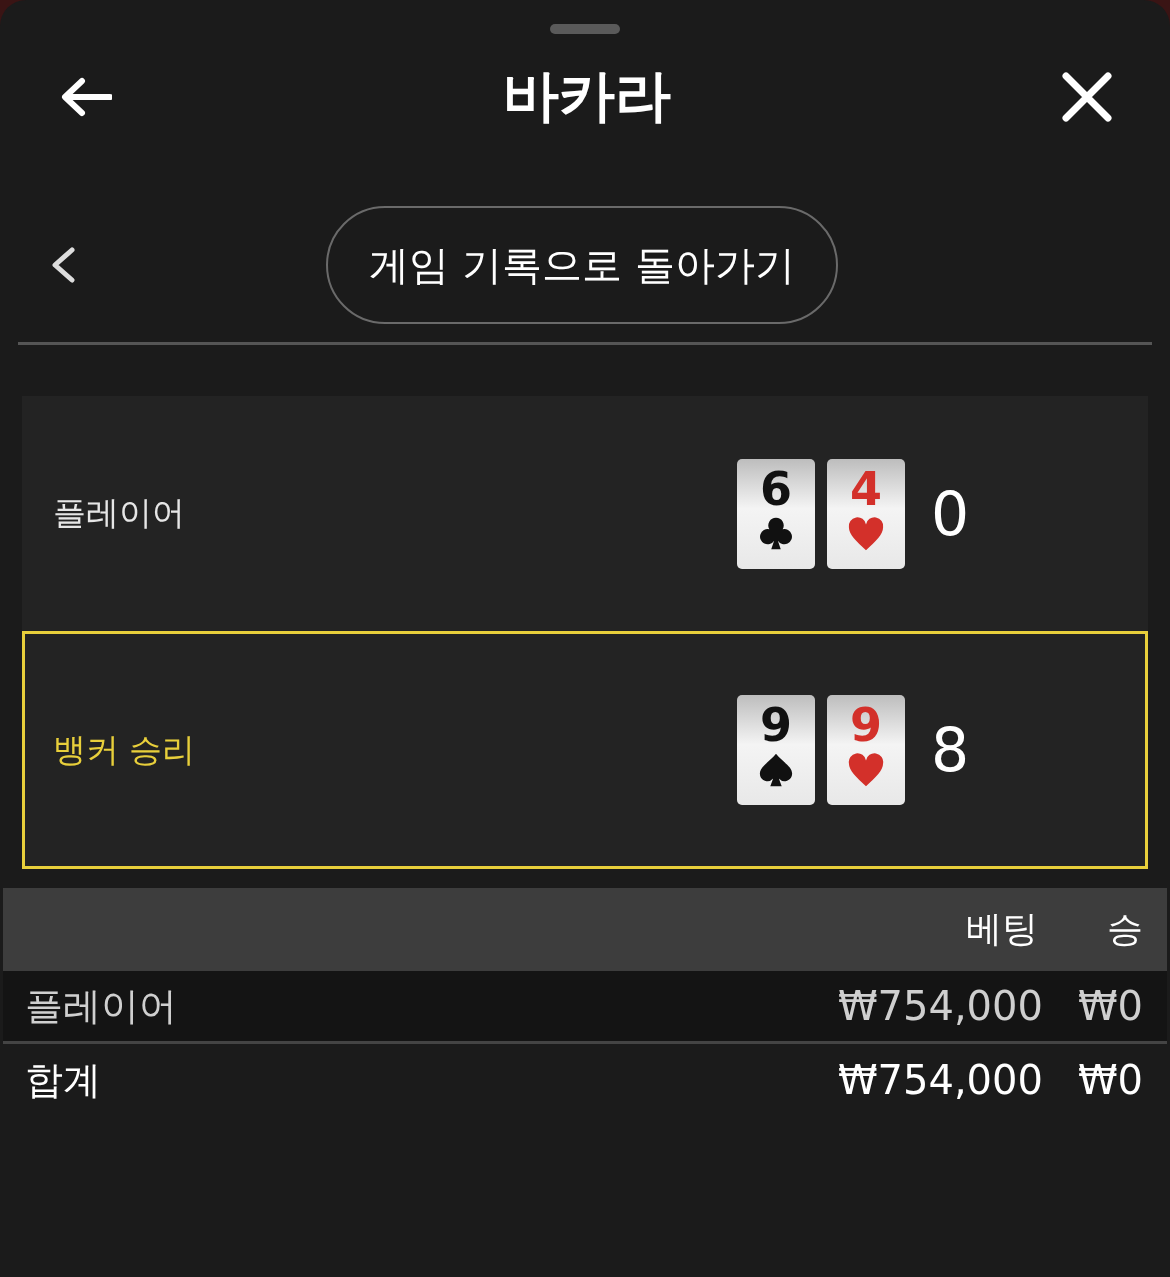 The width and height of the screenshot is (1170, 1277). What do you see at coordinates (776, 513) in the screenshot?
I see `playing-card: 6` at bounding box center [776, 513].